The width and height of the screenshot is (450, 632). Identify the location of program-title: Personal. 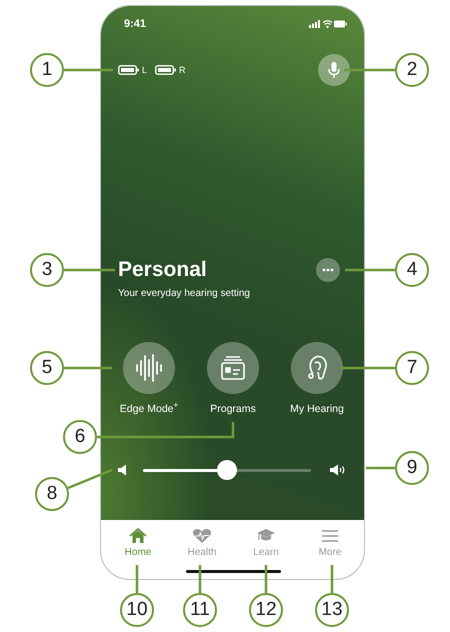
(162, 270).